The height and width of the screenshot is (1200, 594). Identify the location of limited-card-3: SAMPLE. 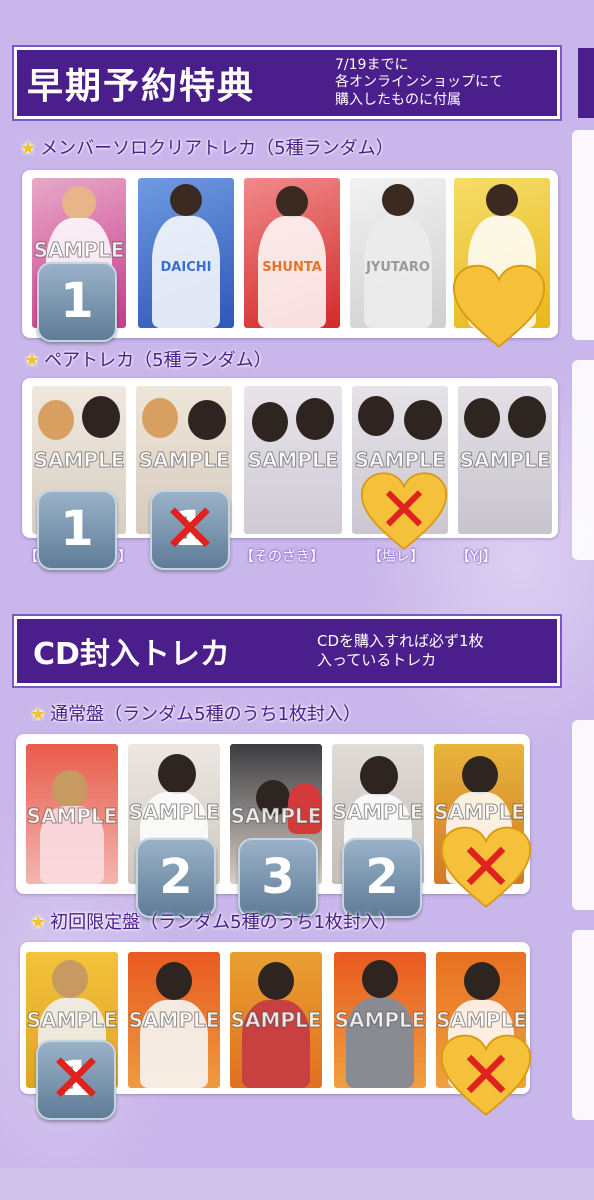
(276, 1020).